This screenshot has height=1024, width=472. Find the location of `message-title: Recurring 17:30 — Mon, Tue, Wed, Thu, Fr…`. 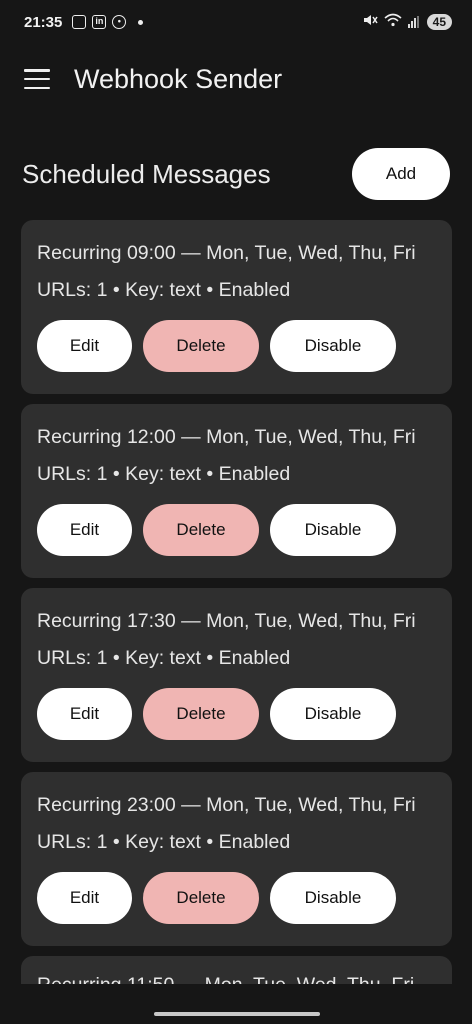

message-title: Recurring 17:30 — Mon, Tue, Wed, Thu, Fr… is located at coordinates (226, 621).